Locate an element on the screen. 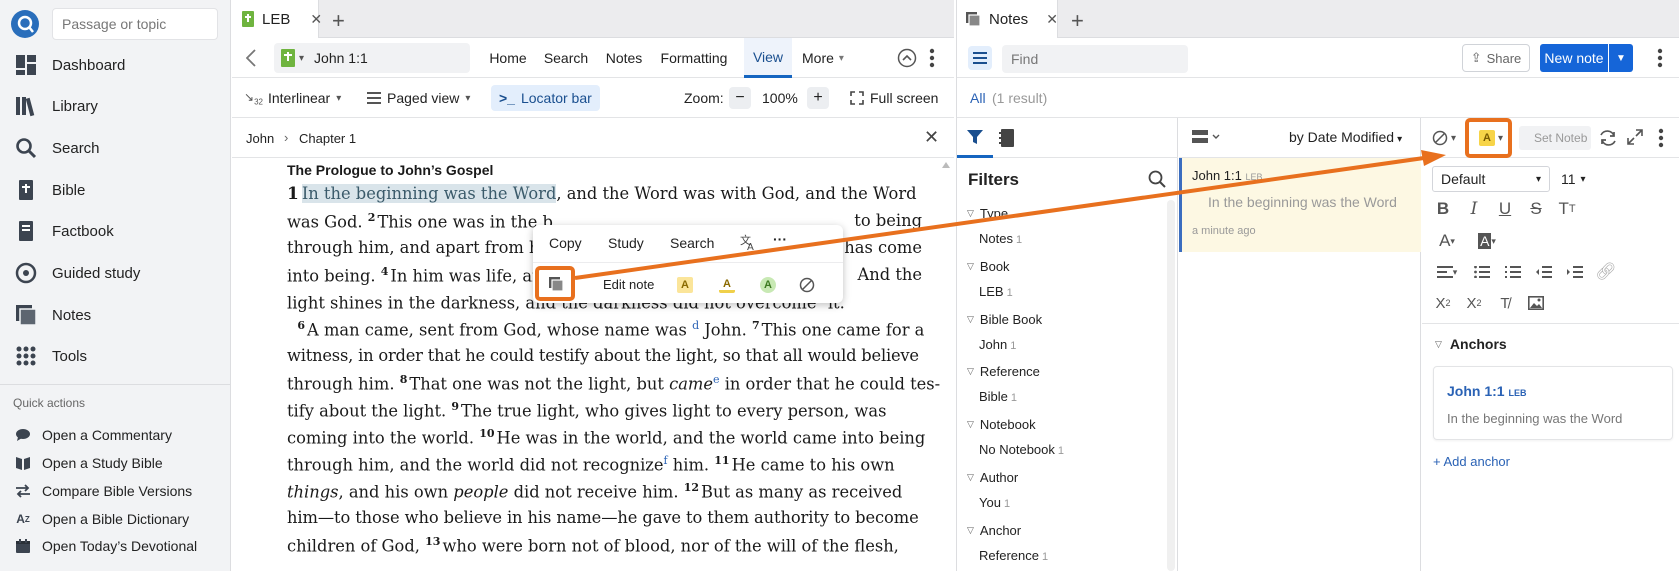 Image resolution: width=1679 pixels, height=571 pixels. clear-format-icon: T̸ is located at coordinates (1505, 303).